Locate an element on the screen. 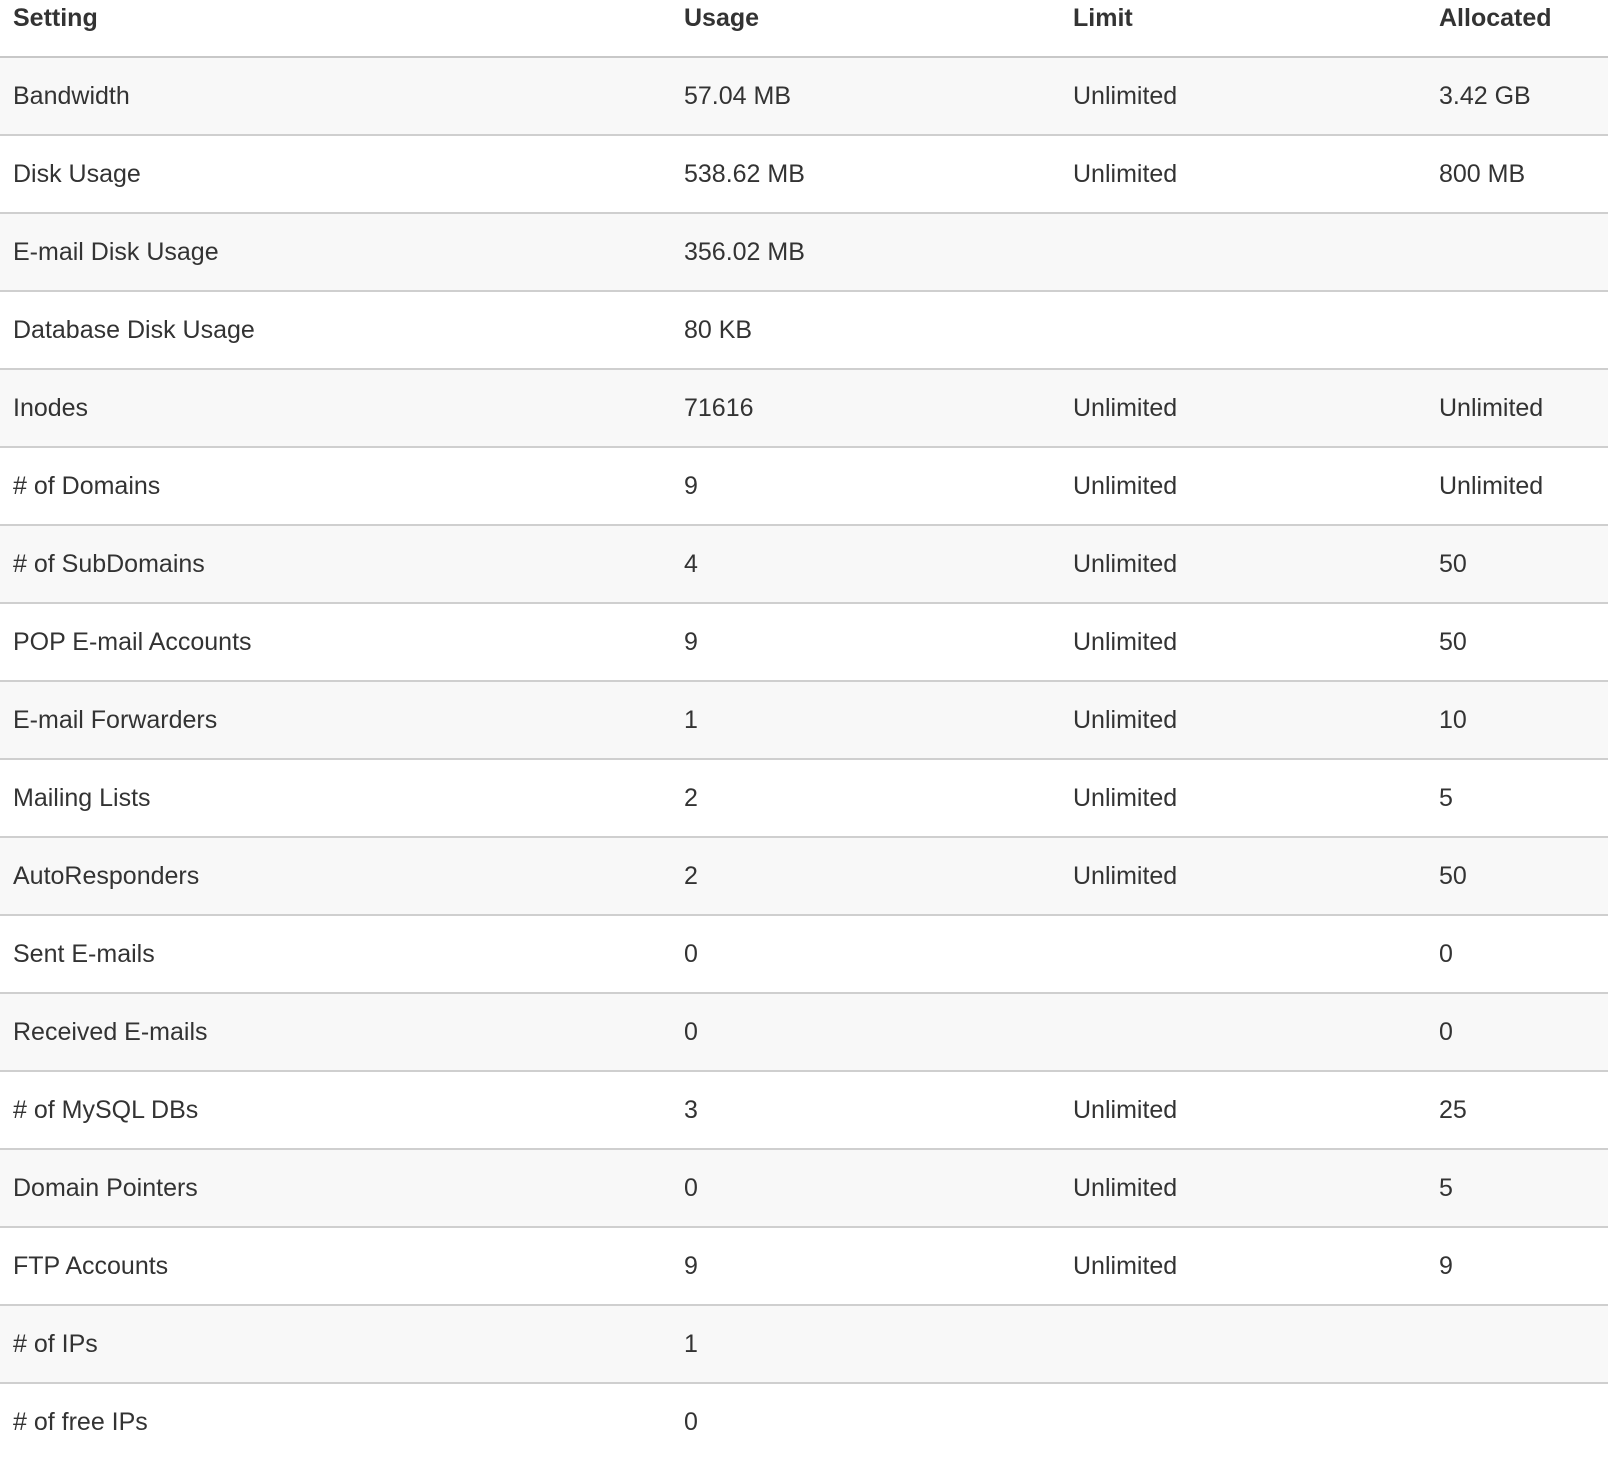  table-row: Sent E-mails 0 0 is located at coordinates (804, 954).